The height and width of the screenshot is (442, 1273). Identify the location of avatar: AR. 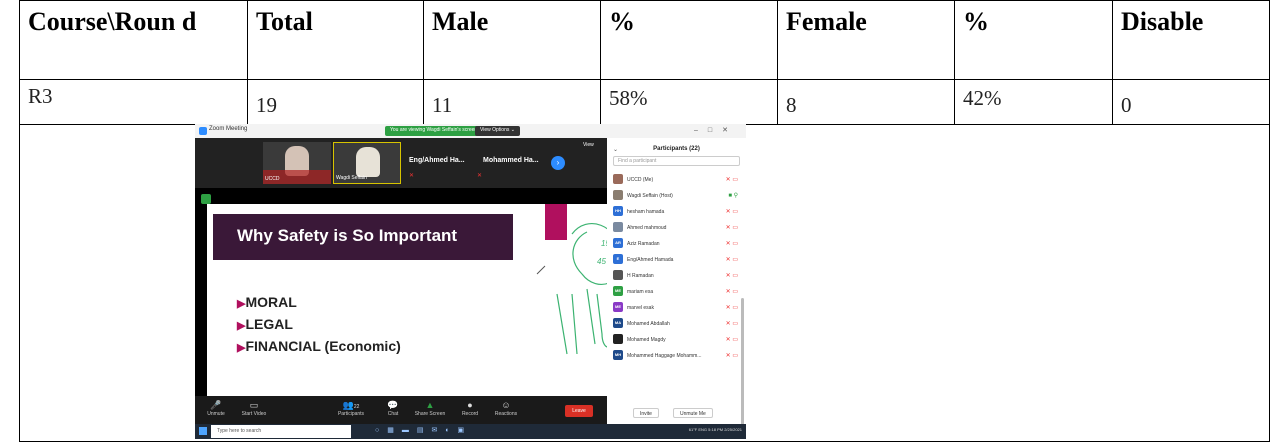
(618, 243).